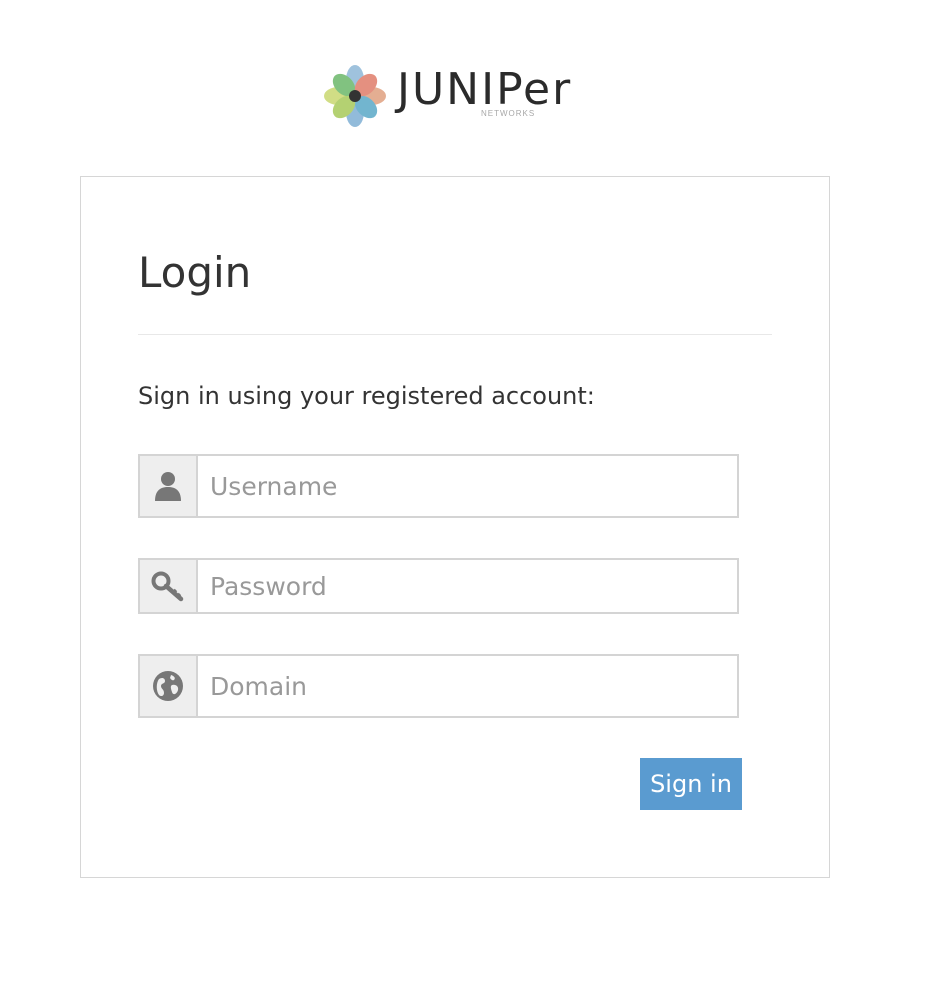  Describe the element at coordinates (453, 96) in the screenshot. I see `juniper-logo: JUNIPer NETWORKS` at that location.